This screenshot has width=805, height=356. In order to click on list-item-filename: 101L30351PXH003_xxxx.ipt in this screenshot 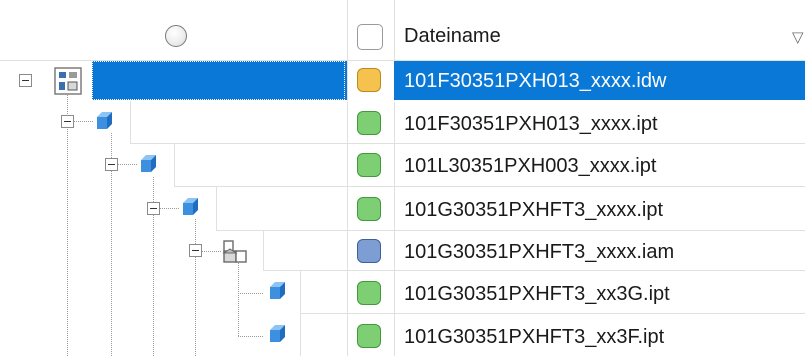, I will do `click(530, 166)`.